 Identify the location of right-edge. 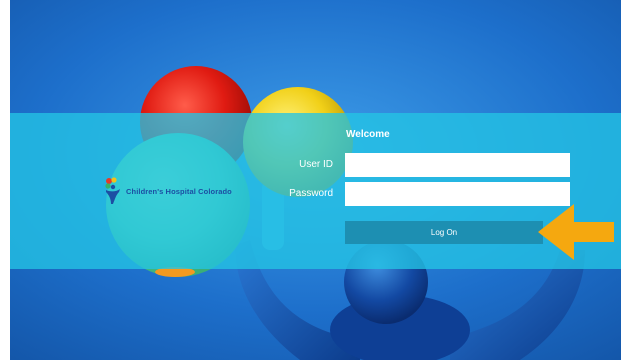
(626, 180).